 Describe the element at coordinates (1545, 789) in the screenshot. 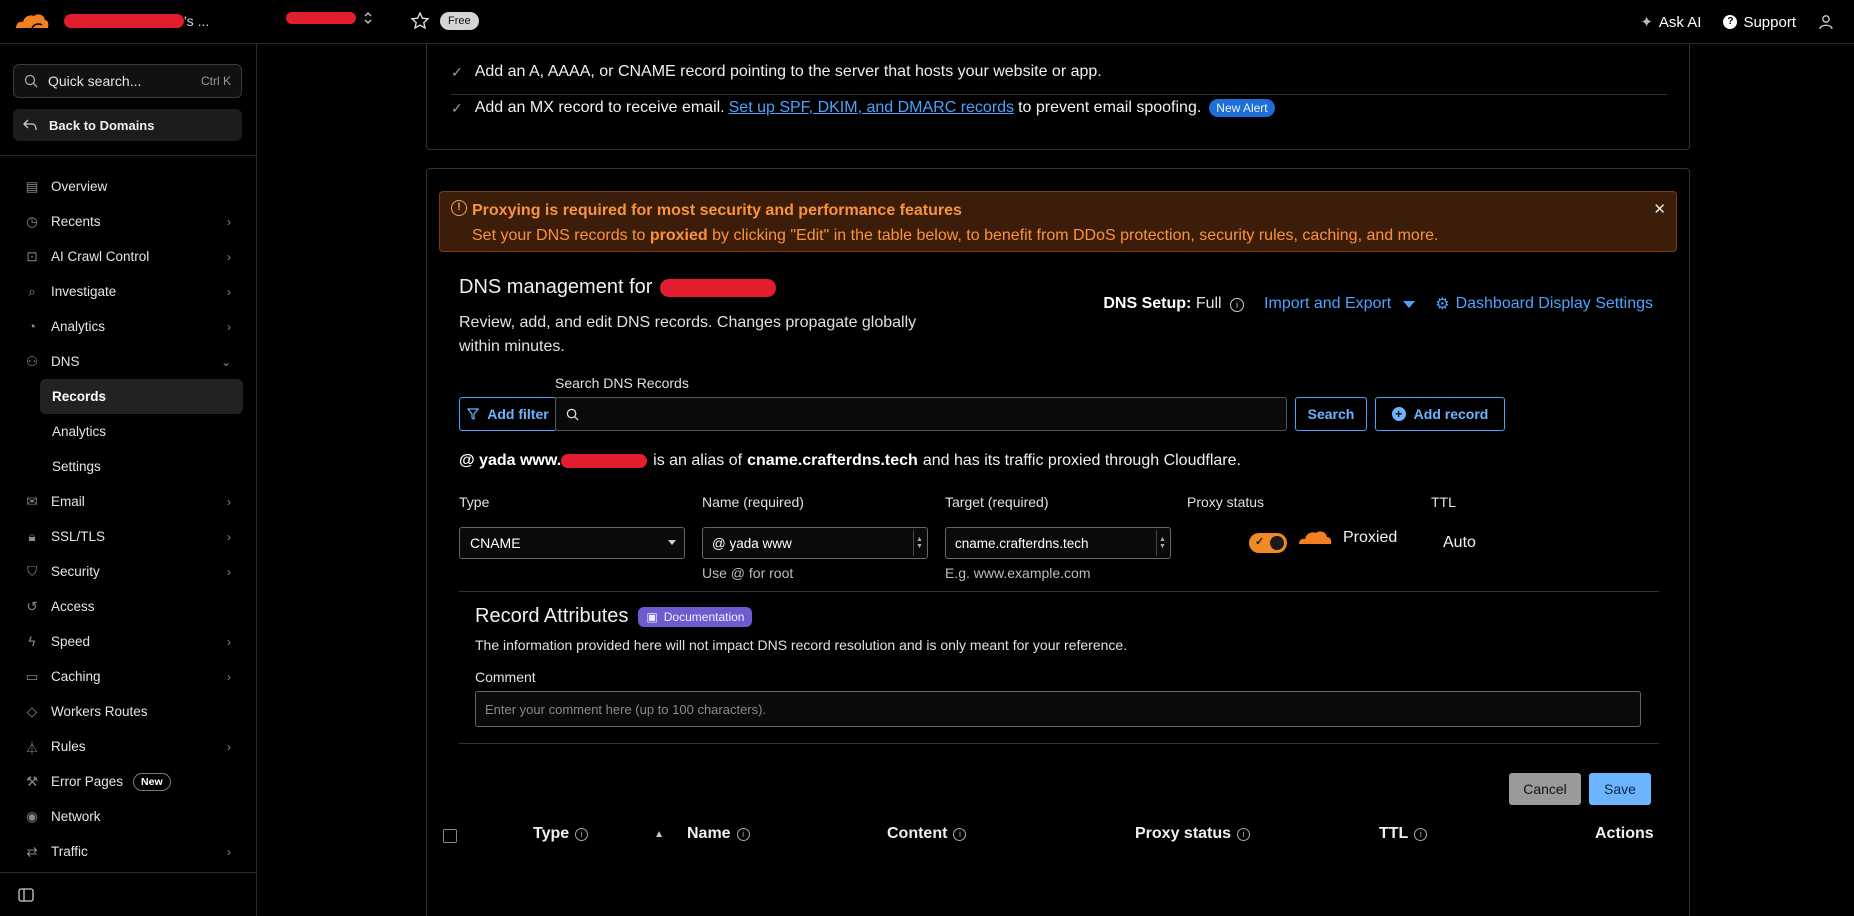

I see `cancel-button: Cancel` at that location.